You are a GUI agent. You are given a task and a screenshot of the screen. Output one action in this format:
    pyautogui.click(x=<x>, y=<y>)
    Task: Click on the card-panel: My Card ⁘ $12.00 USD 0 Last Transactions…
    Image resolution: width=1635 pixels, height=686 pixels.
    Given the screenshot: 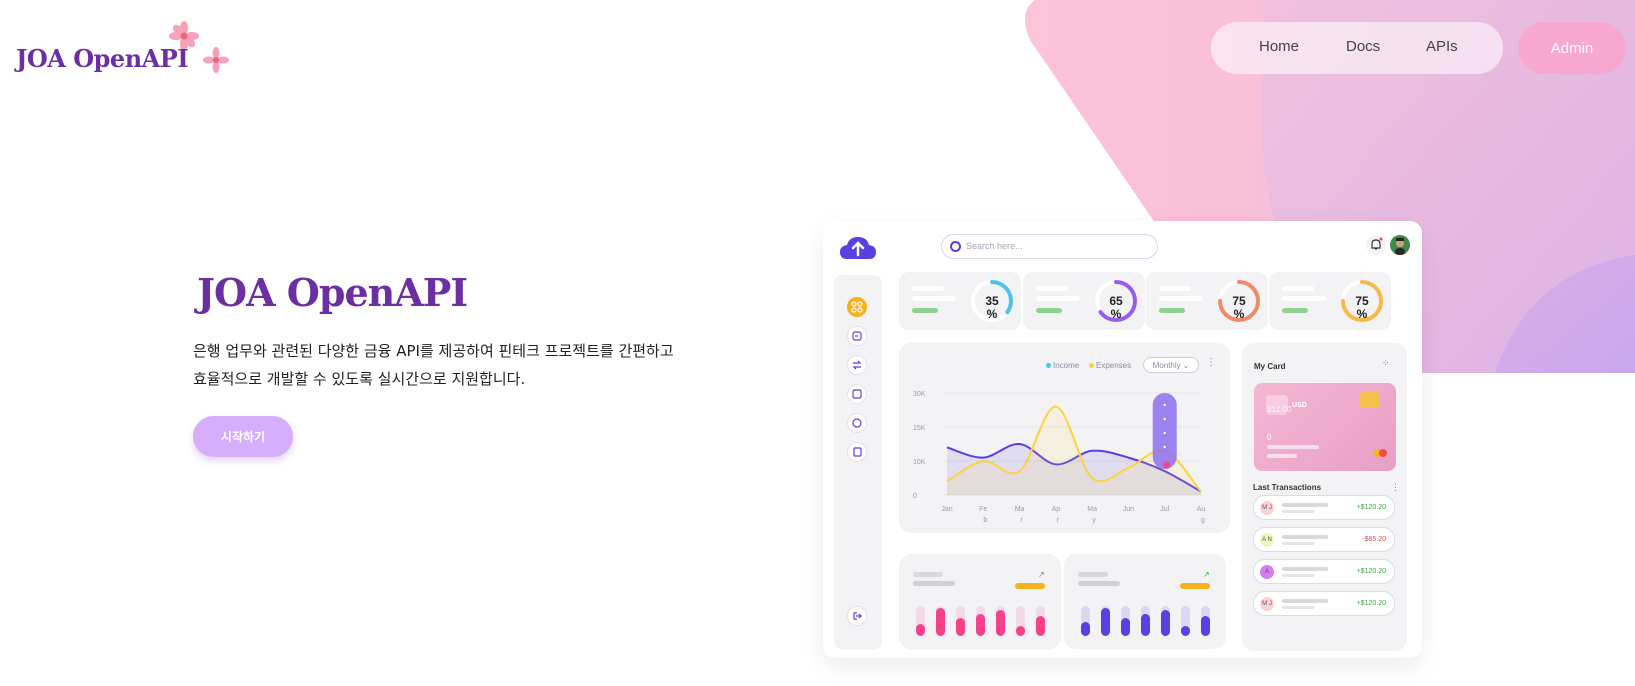 What is the action you would take?
    pyautogui.click(x=1324, y=497)
    